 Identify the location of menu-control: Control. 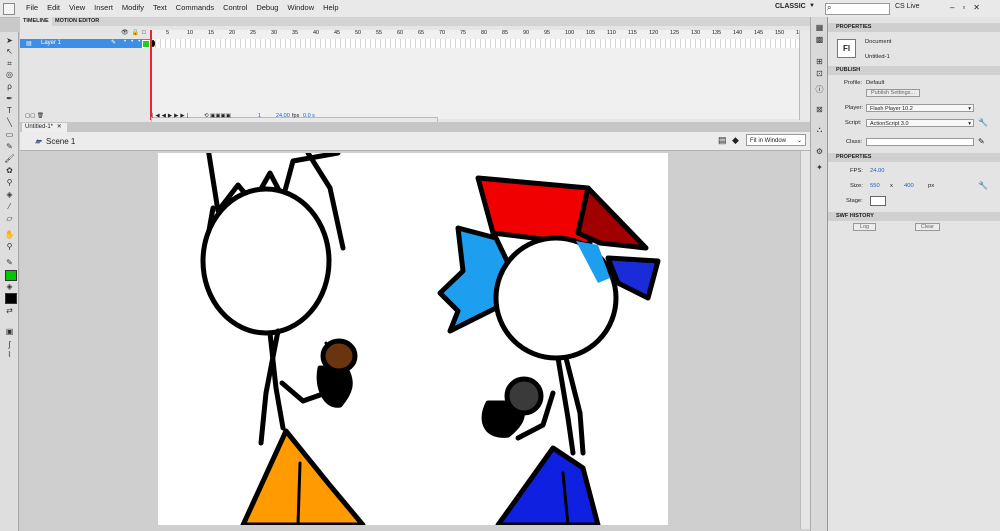
(235, 7).